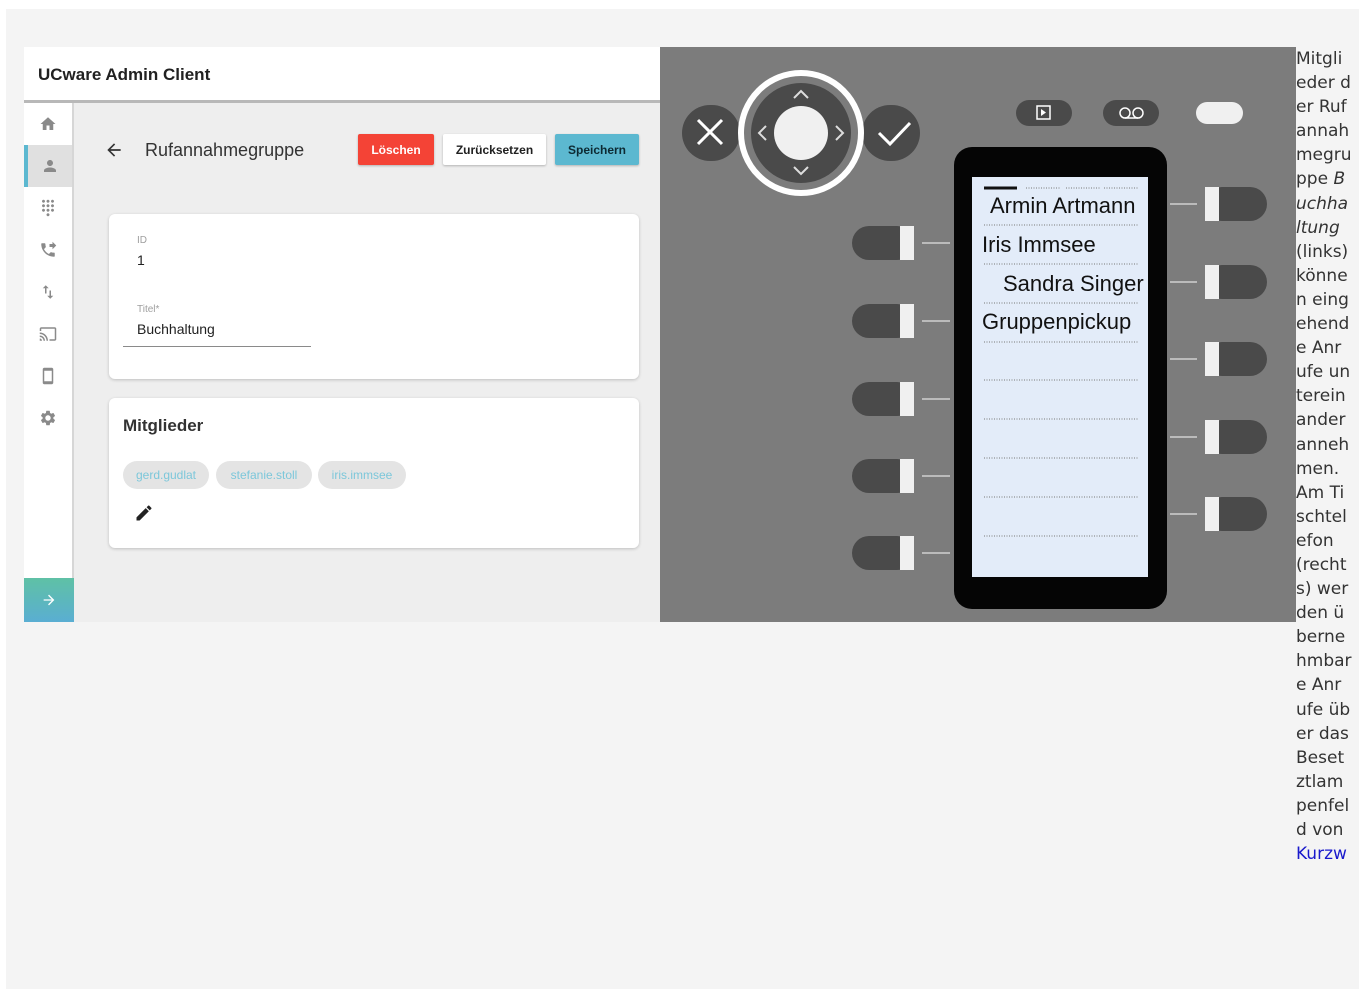 The height and width of the screenshot is (989, 1359). Describe the element at coordinates (264, 475) in the screenshot. I see `member-chip: stefanie.stoll` at that location.